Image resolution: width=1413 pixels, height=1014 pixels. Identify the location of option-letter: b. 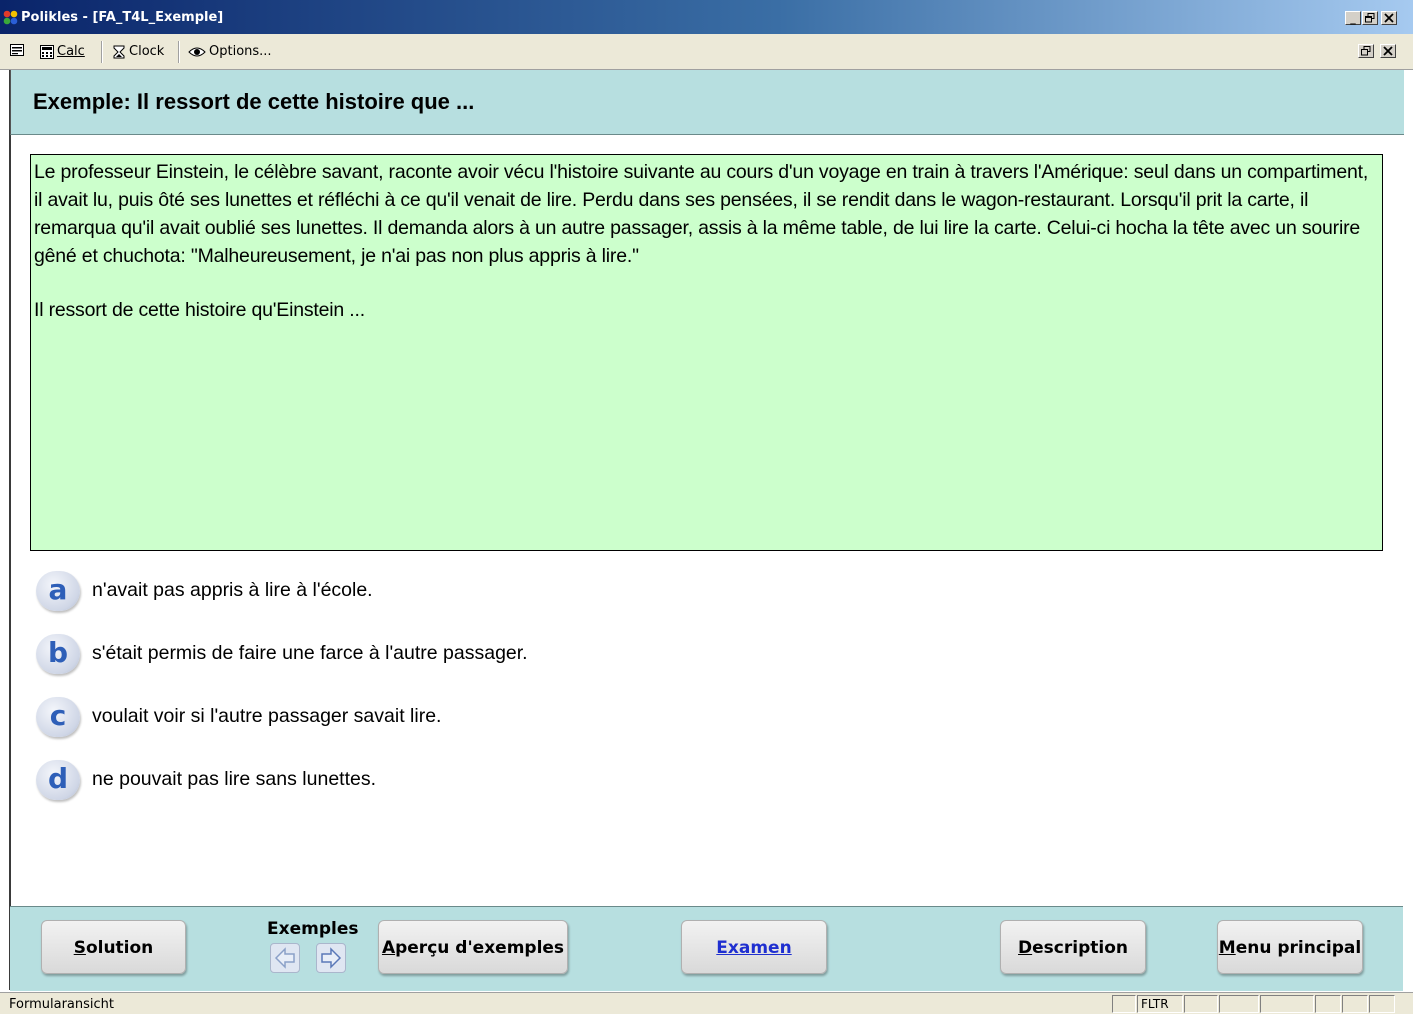
(58, 652).